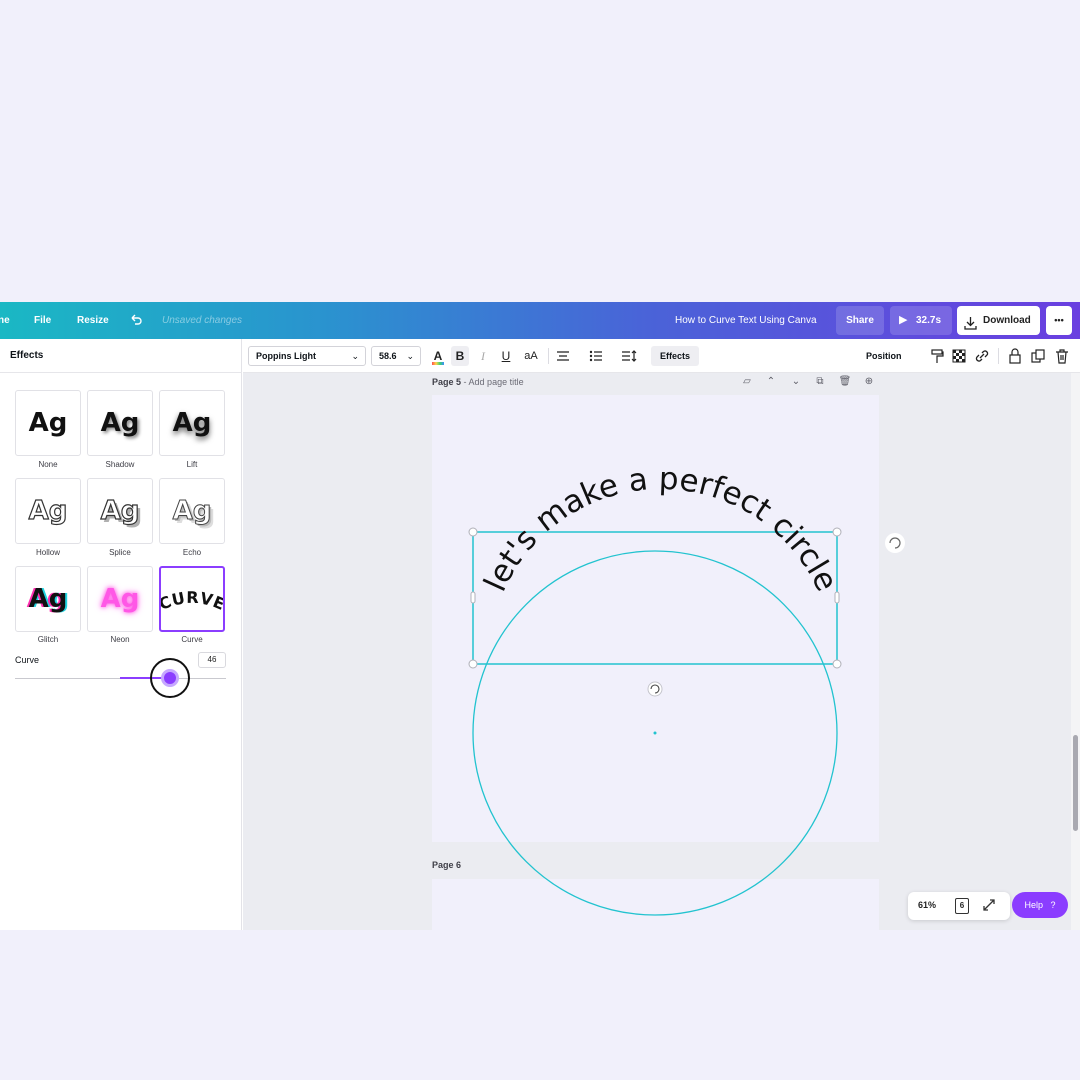 This screenshot has height=1080, width=1080. Describe the element at coordinates (1015, 356) in the screenshot. I see `lock-icon` at that location.